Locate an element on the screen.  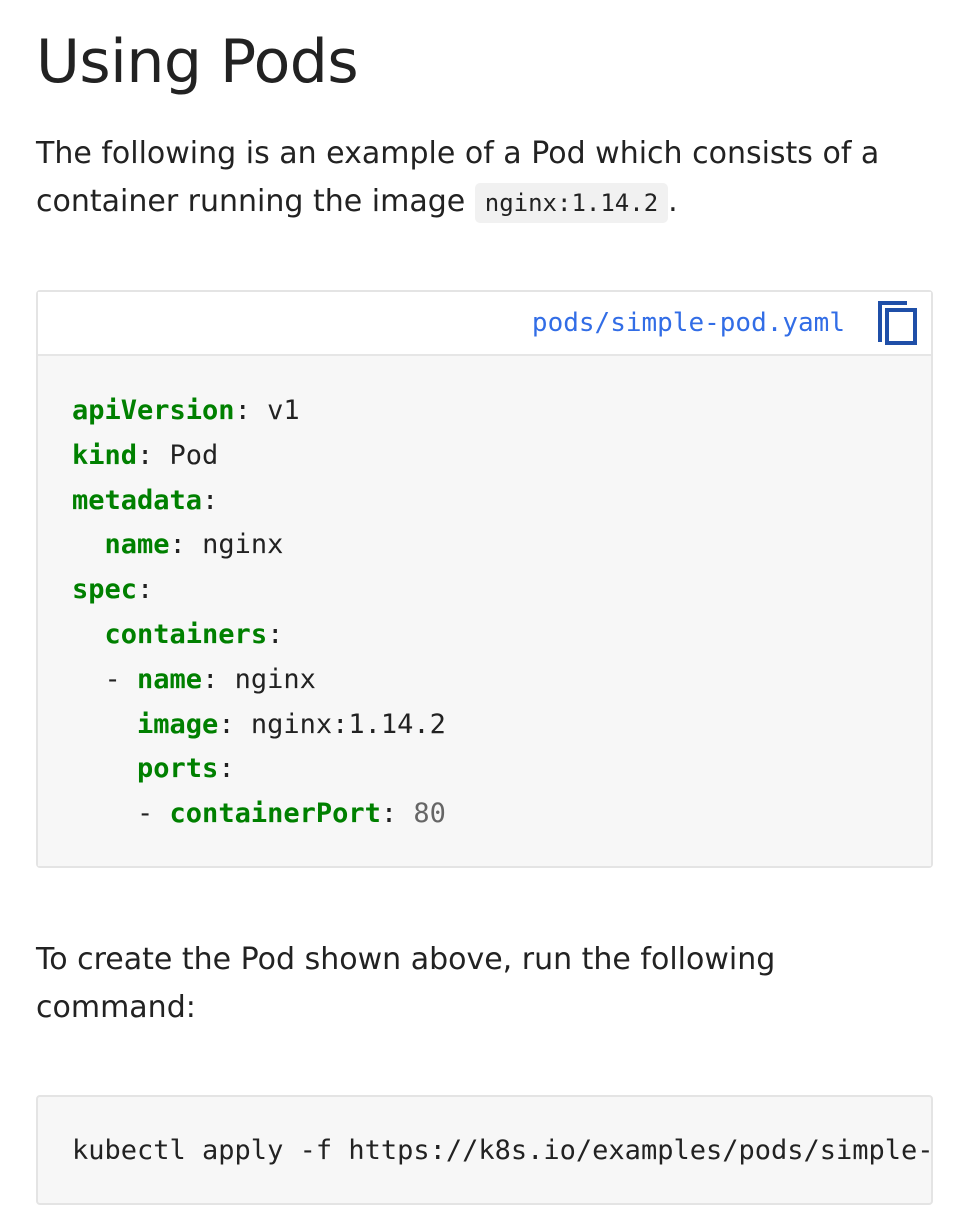
intro-suffix: . is located at coordinates (673, 201).